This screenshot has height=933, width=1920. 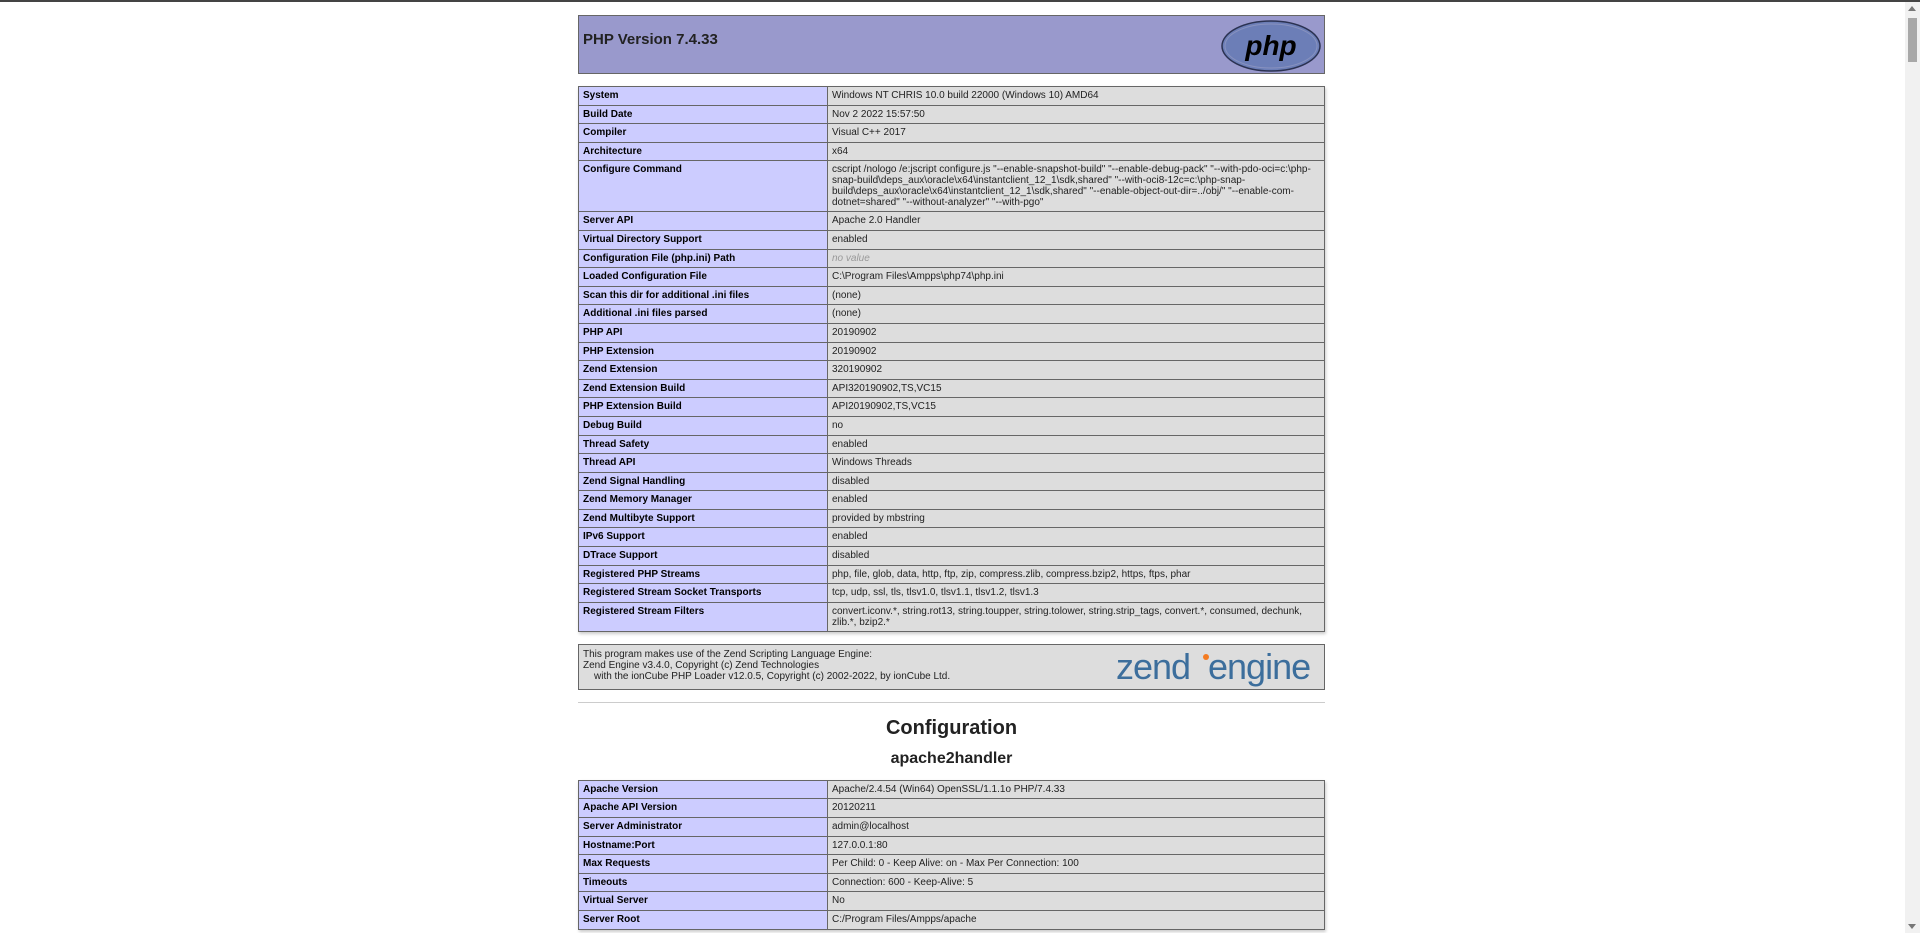 What do you see at coordinates (703, 151) in the screenshot?
I see `setting-name: Architecture` at bounding box center [703, 151].